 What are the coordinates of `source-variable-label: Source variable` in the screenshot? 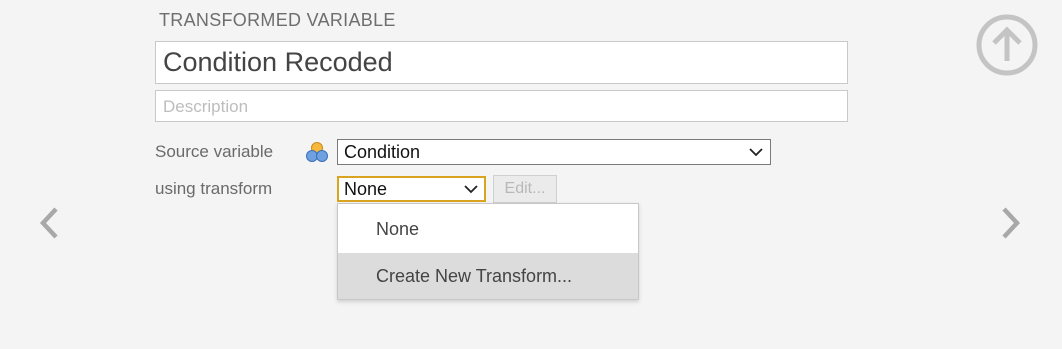 It's located at (214, 151).